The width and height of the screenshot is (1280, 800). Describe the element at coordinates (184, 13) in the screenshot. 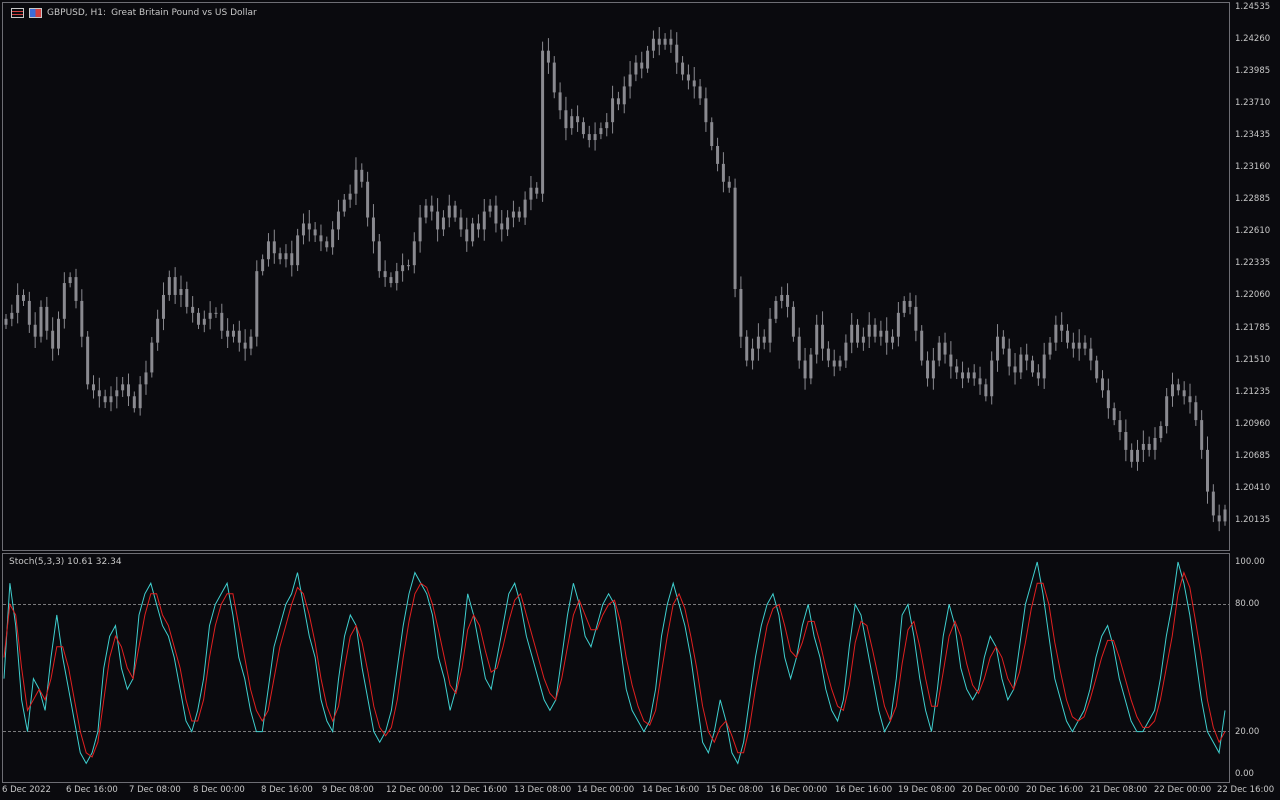

I see `symbol-description: Great Britain Pound vs US Dollar` at that location.